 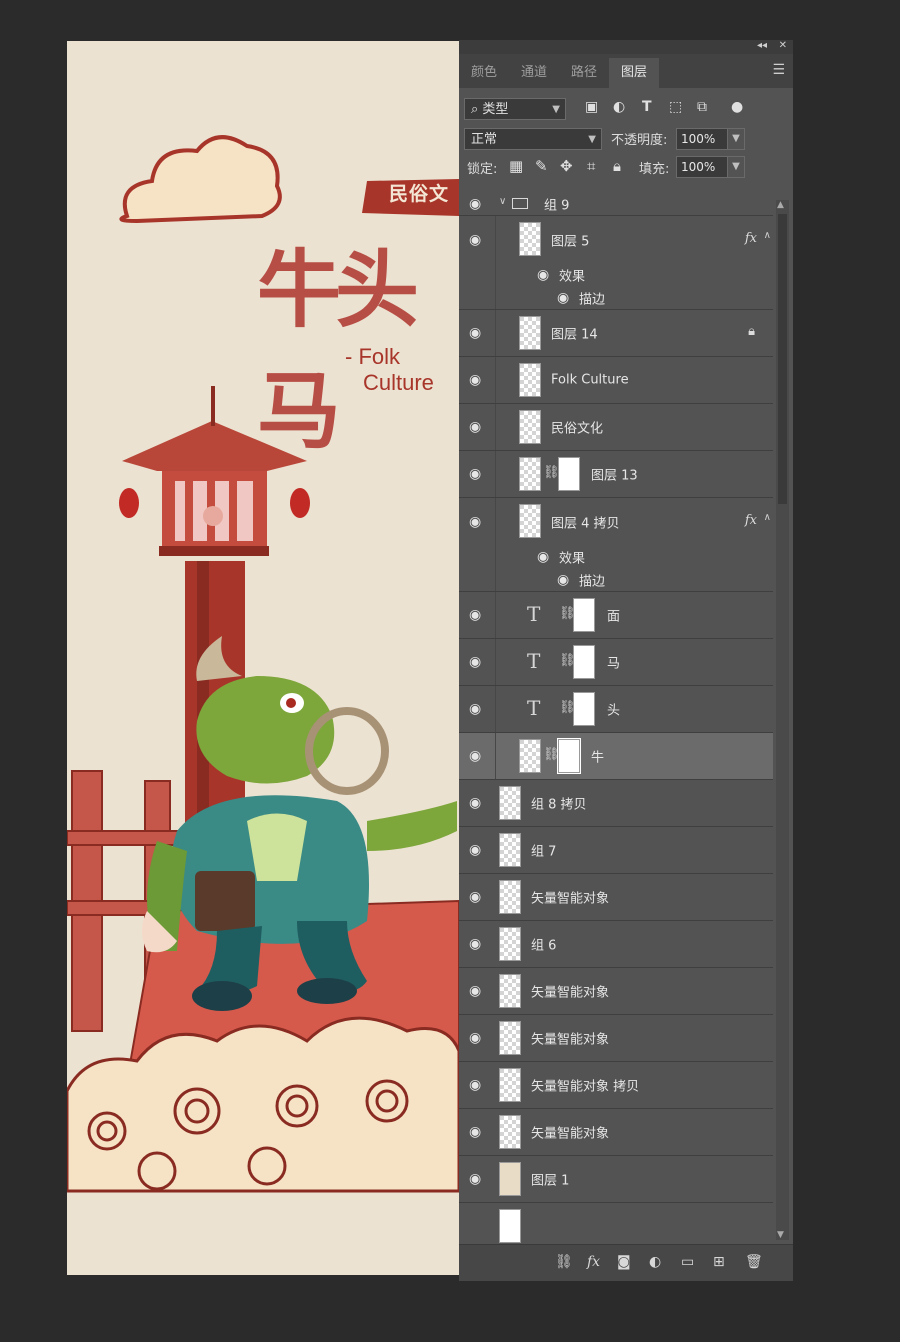 What do you see at coordinates (737, 107) in the screenshot?
I see `filter-toggle-icon: ●` at bounding box center [737, 107].